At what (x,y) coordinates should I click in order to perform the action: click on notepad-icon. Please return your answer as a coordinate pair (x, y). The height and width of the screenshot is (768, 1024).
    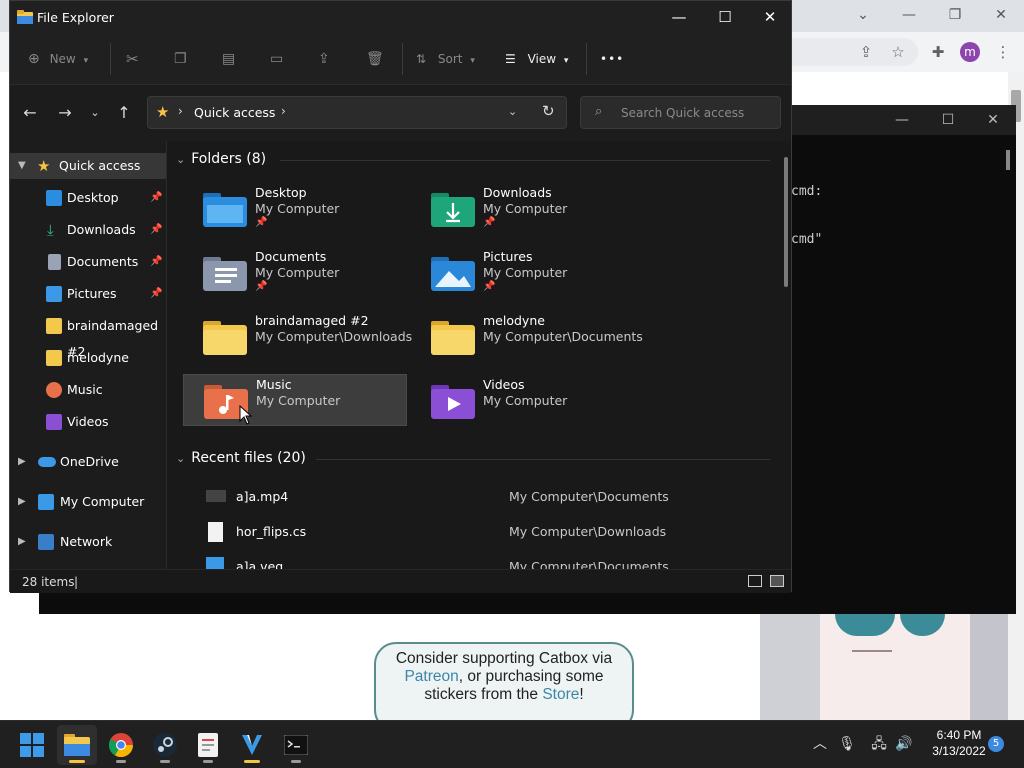
    Looking at the image, I should click on (208, 745).